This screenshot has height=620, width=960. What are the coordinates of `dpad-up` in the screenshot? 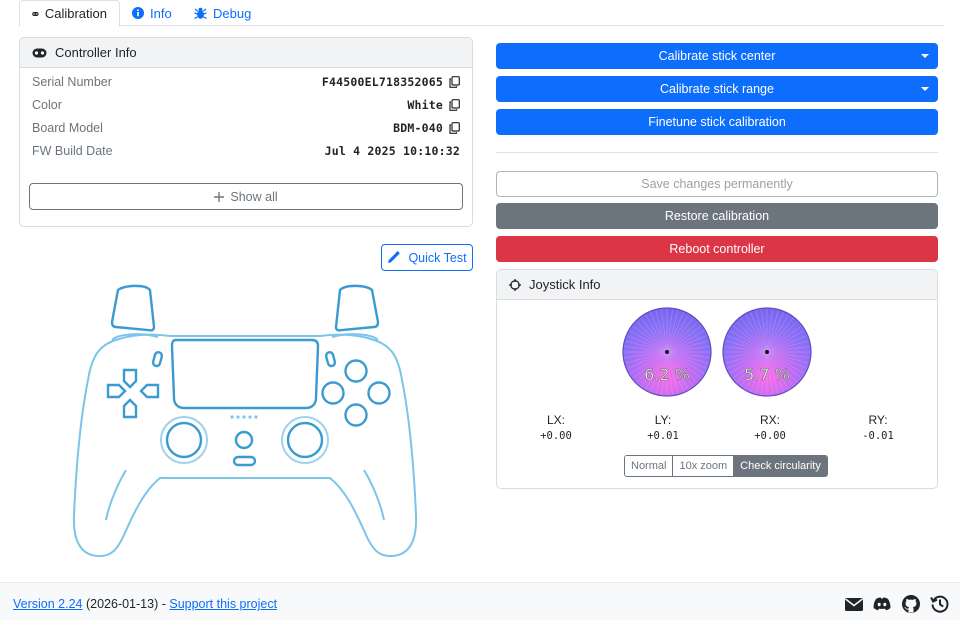 It's located at (130, 378).